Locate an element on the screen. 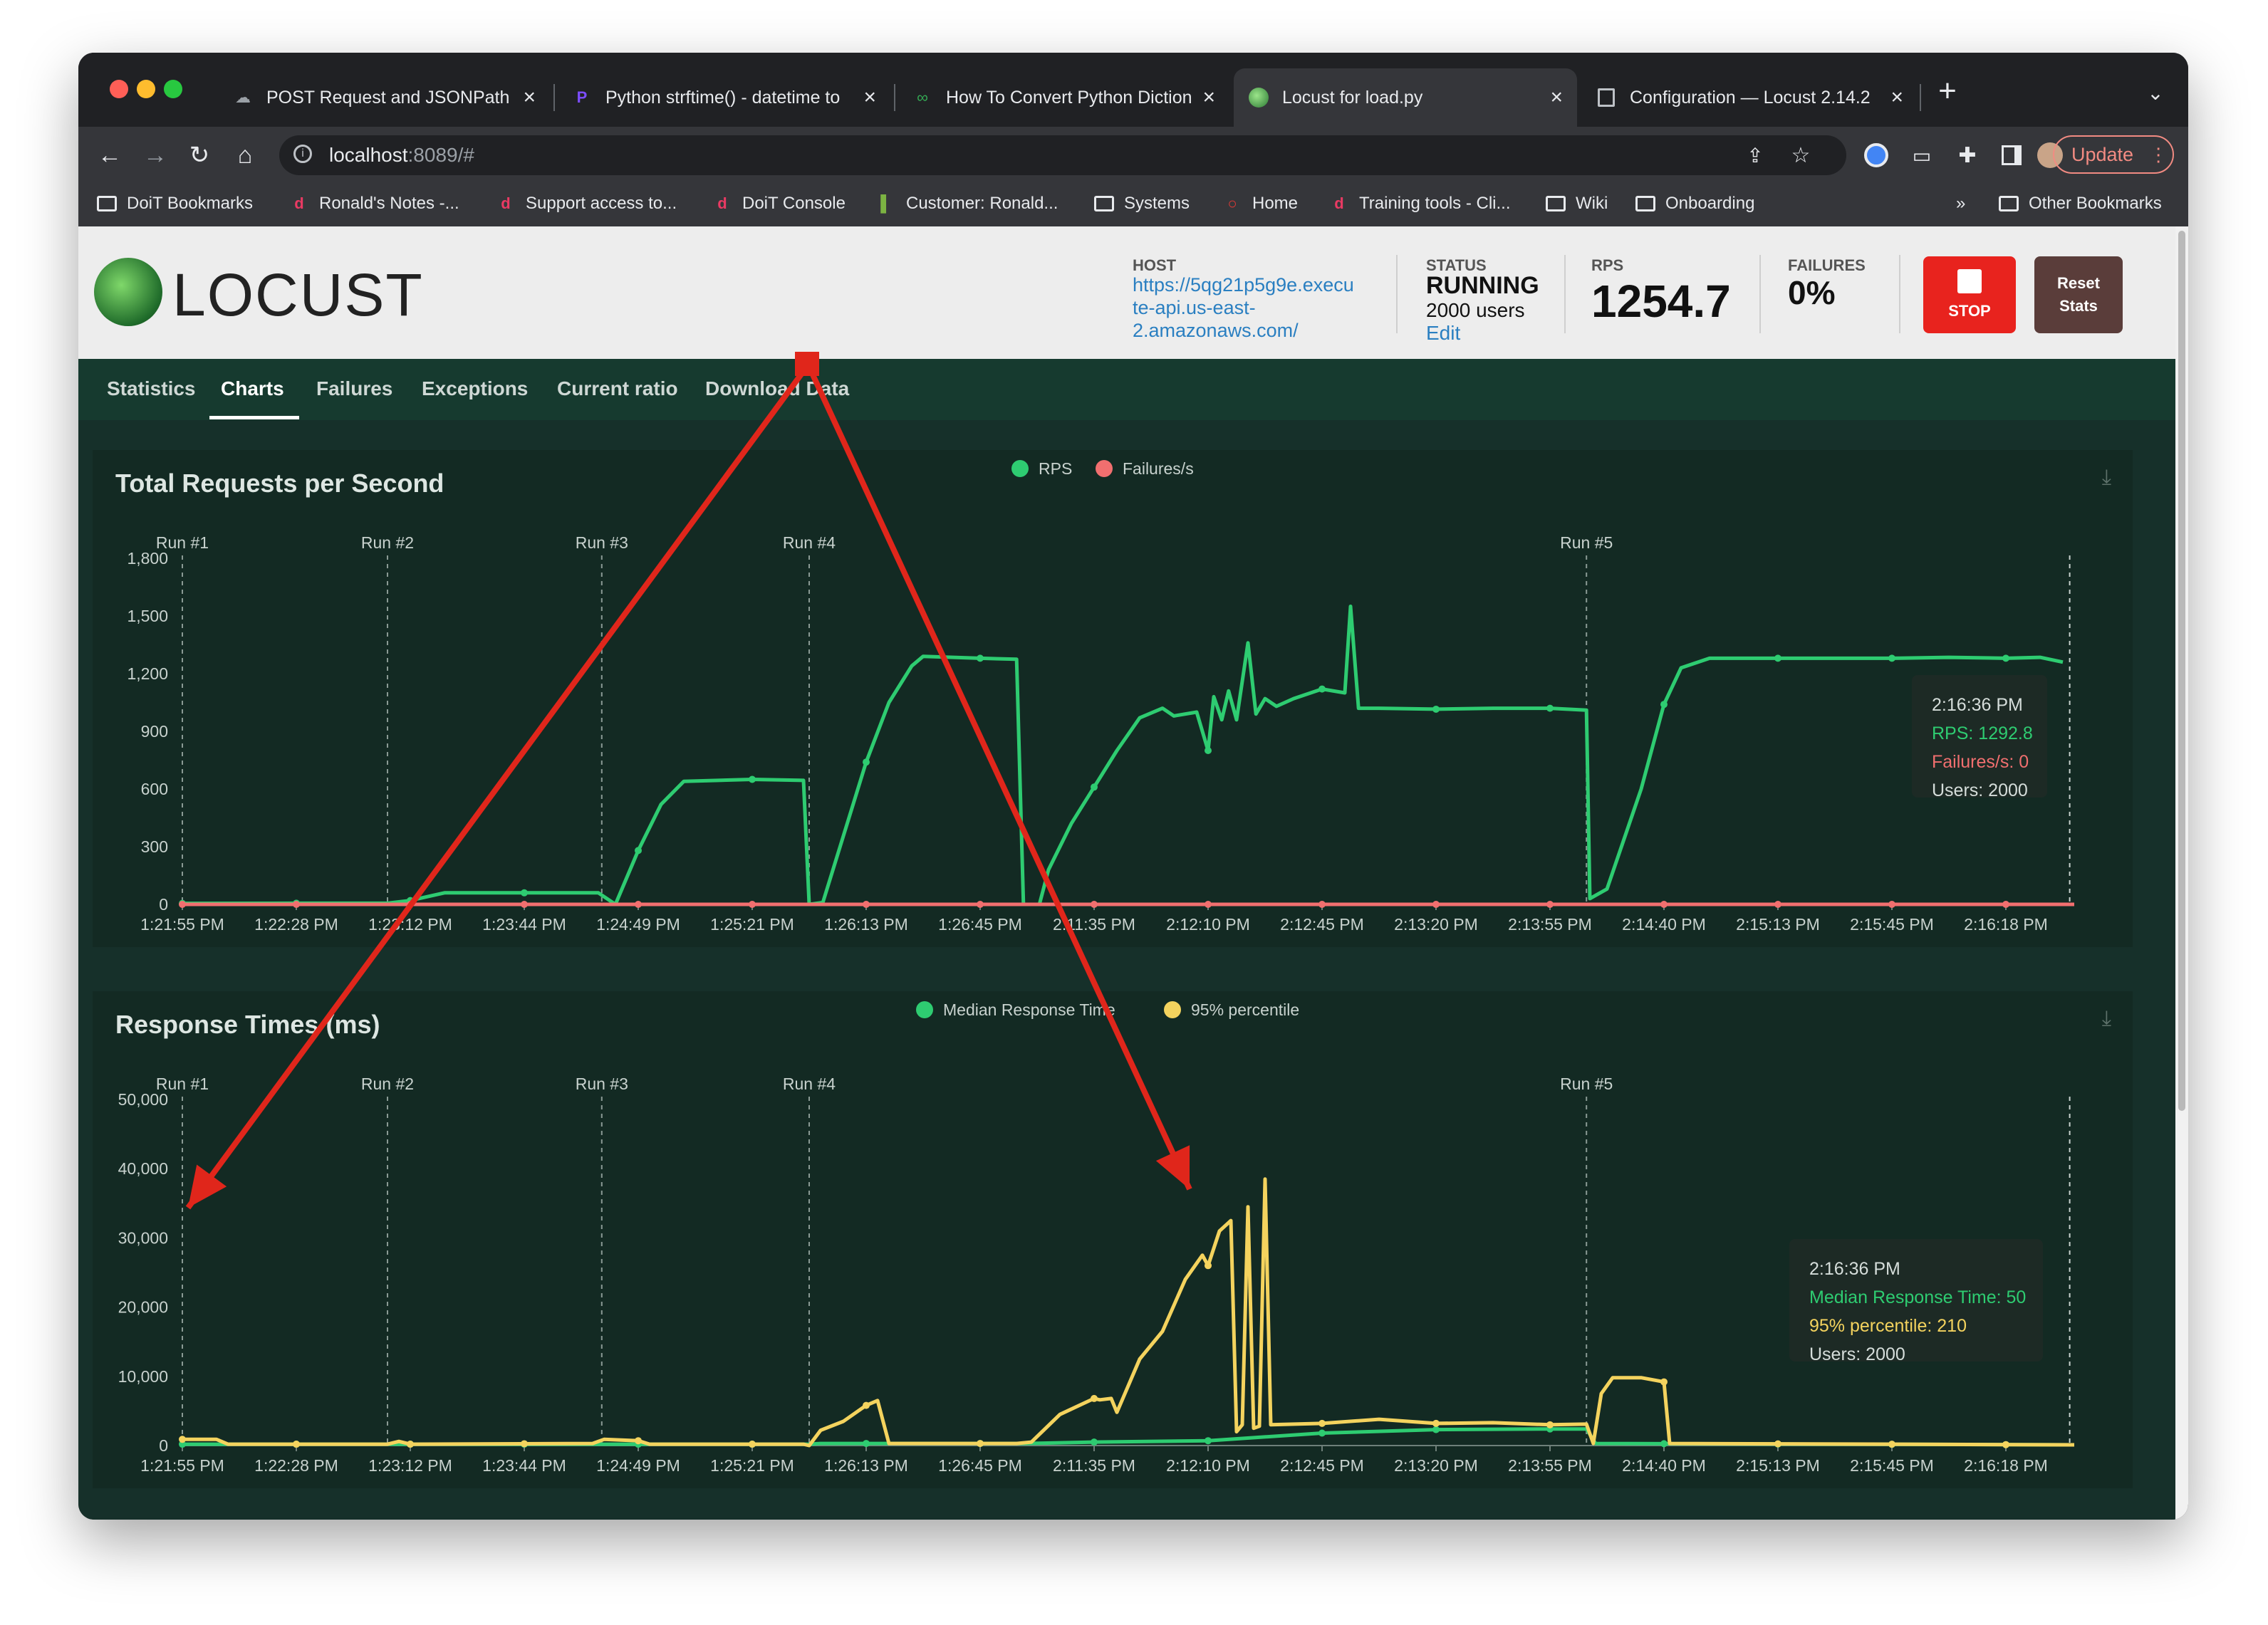  legend-label: RPS is located at coordinates (1055, 468).